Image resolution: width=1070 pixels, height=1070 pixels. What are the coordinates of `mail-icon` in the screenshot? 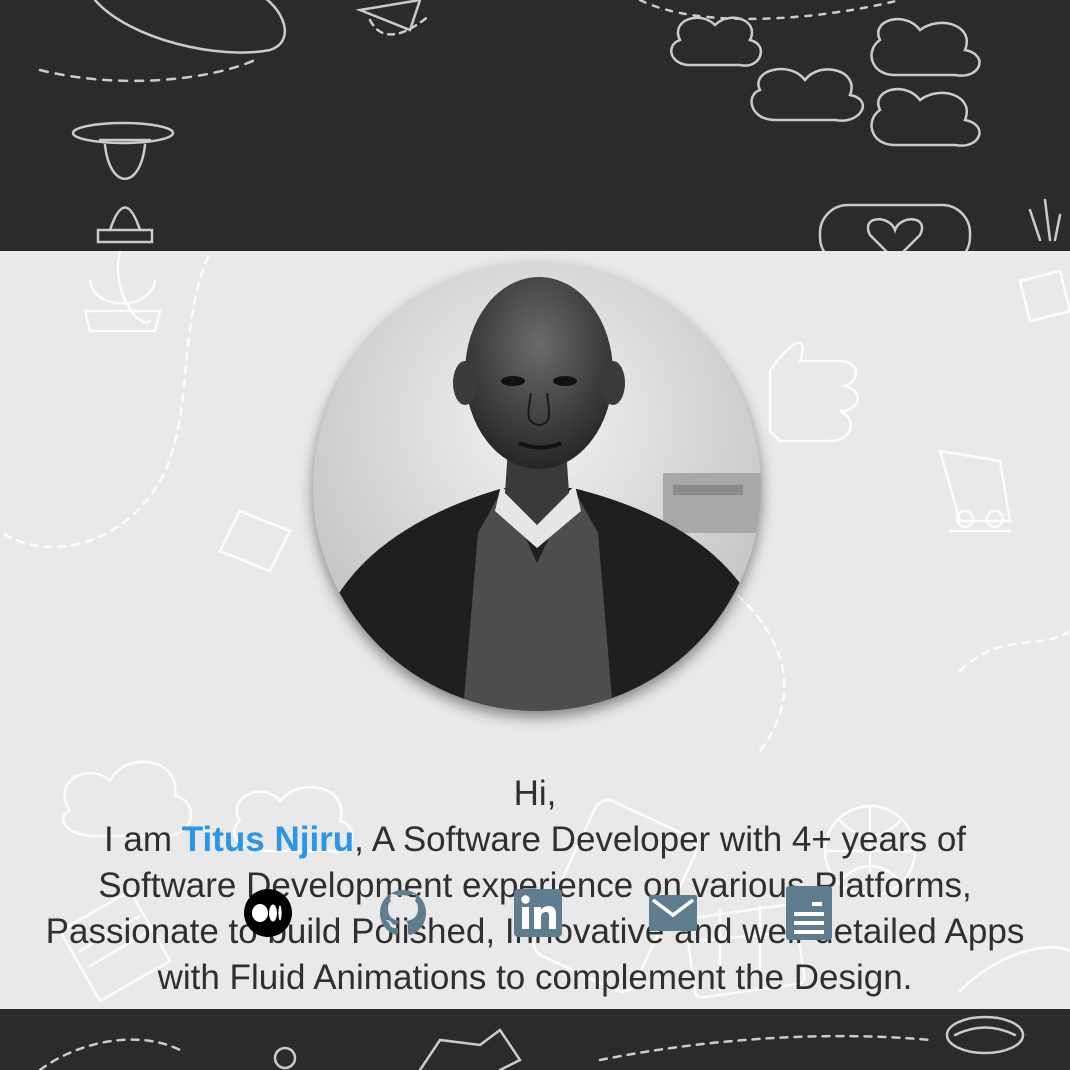 It's located at (673, 913).